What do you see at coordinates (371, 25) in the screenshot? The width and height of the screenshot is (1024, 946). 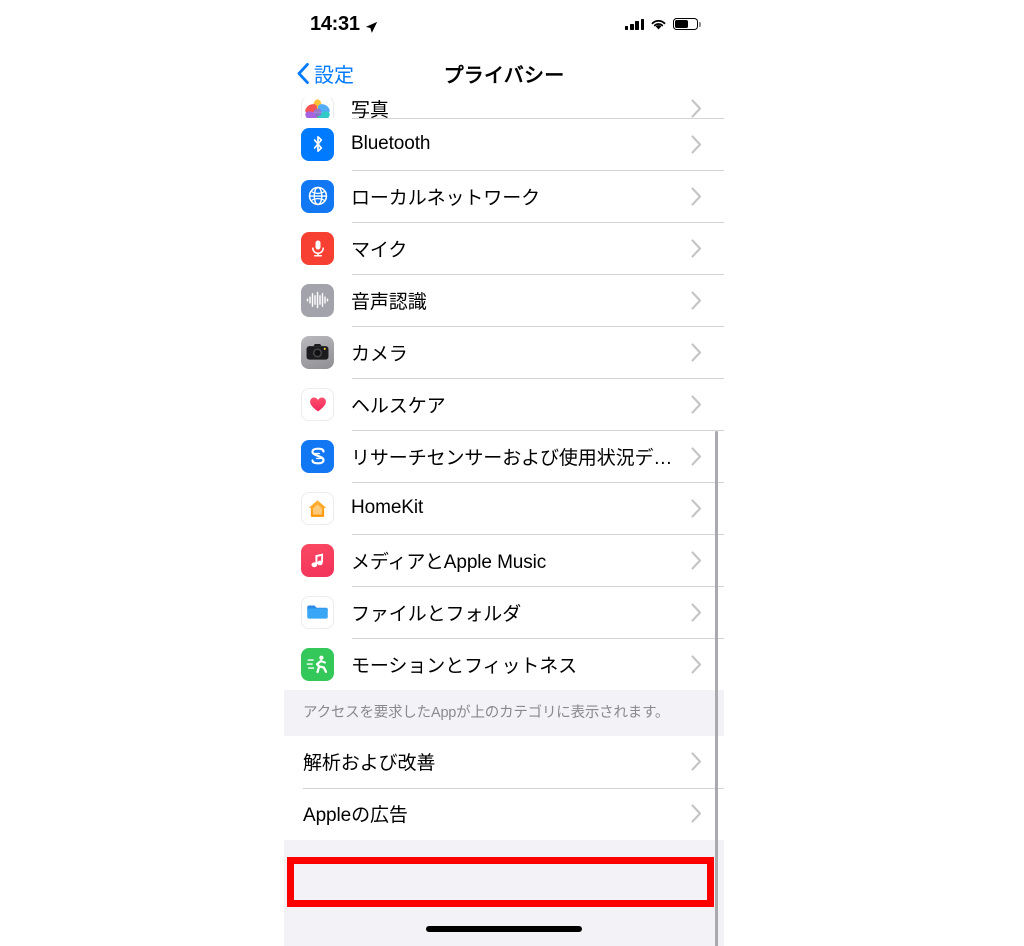 I see `location-arrow-icon` at bounding box center [371, 25].